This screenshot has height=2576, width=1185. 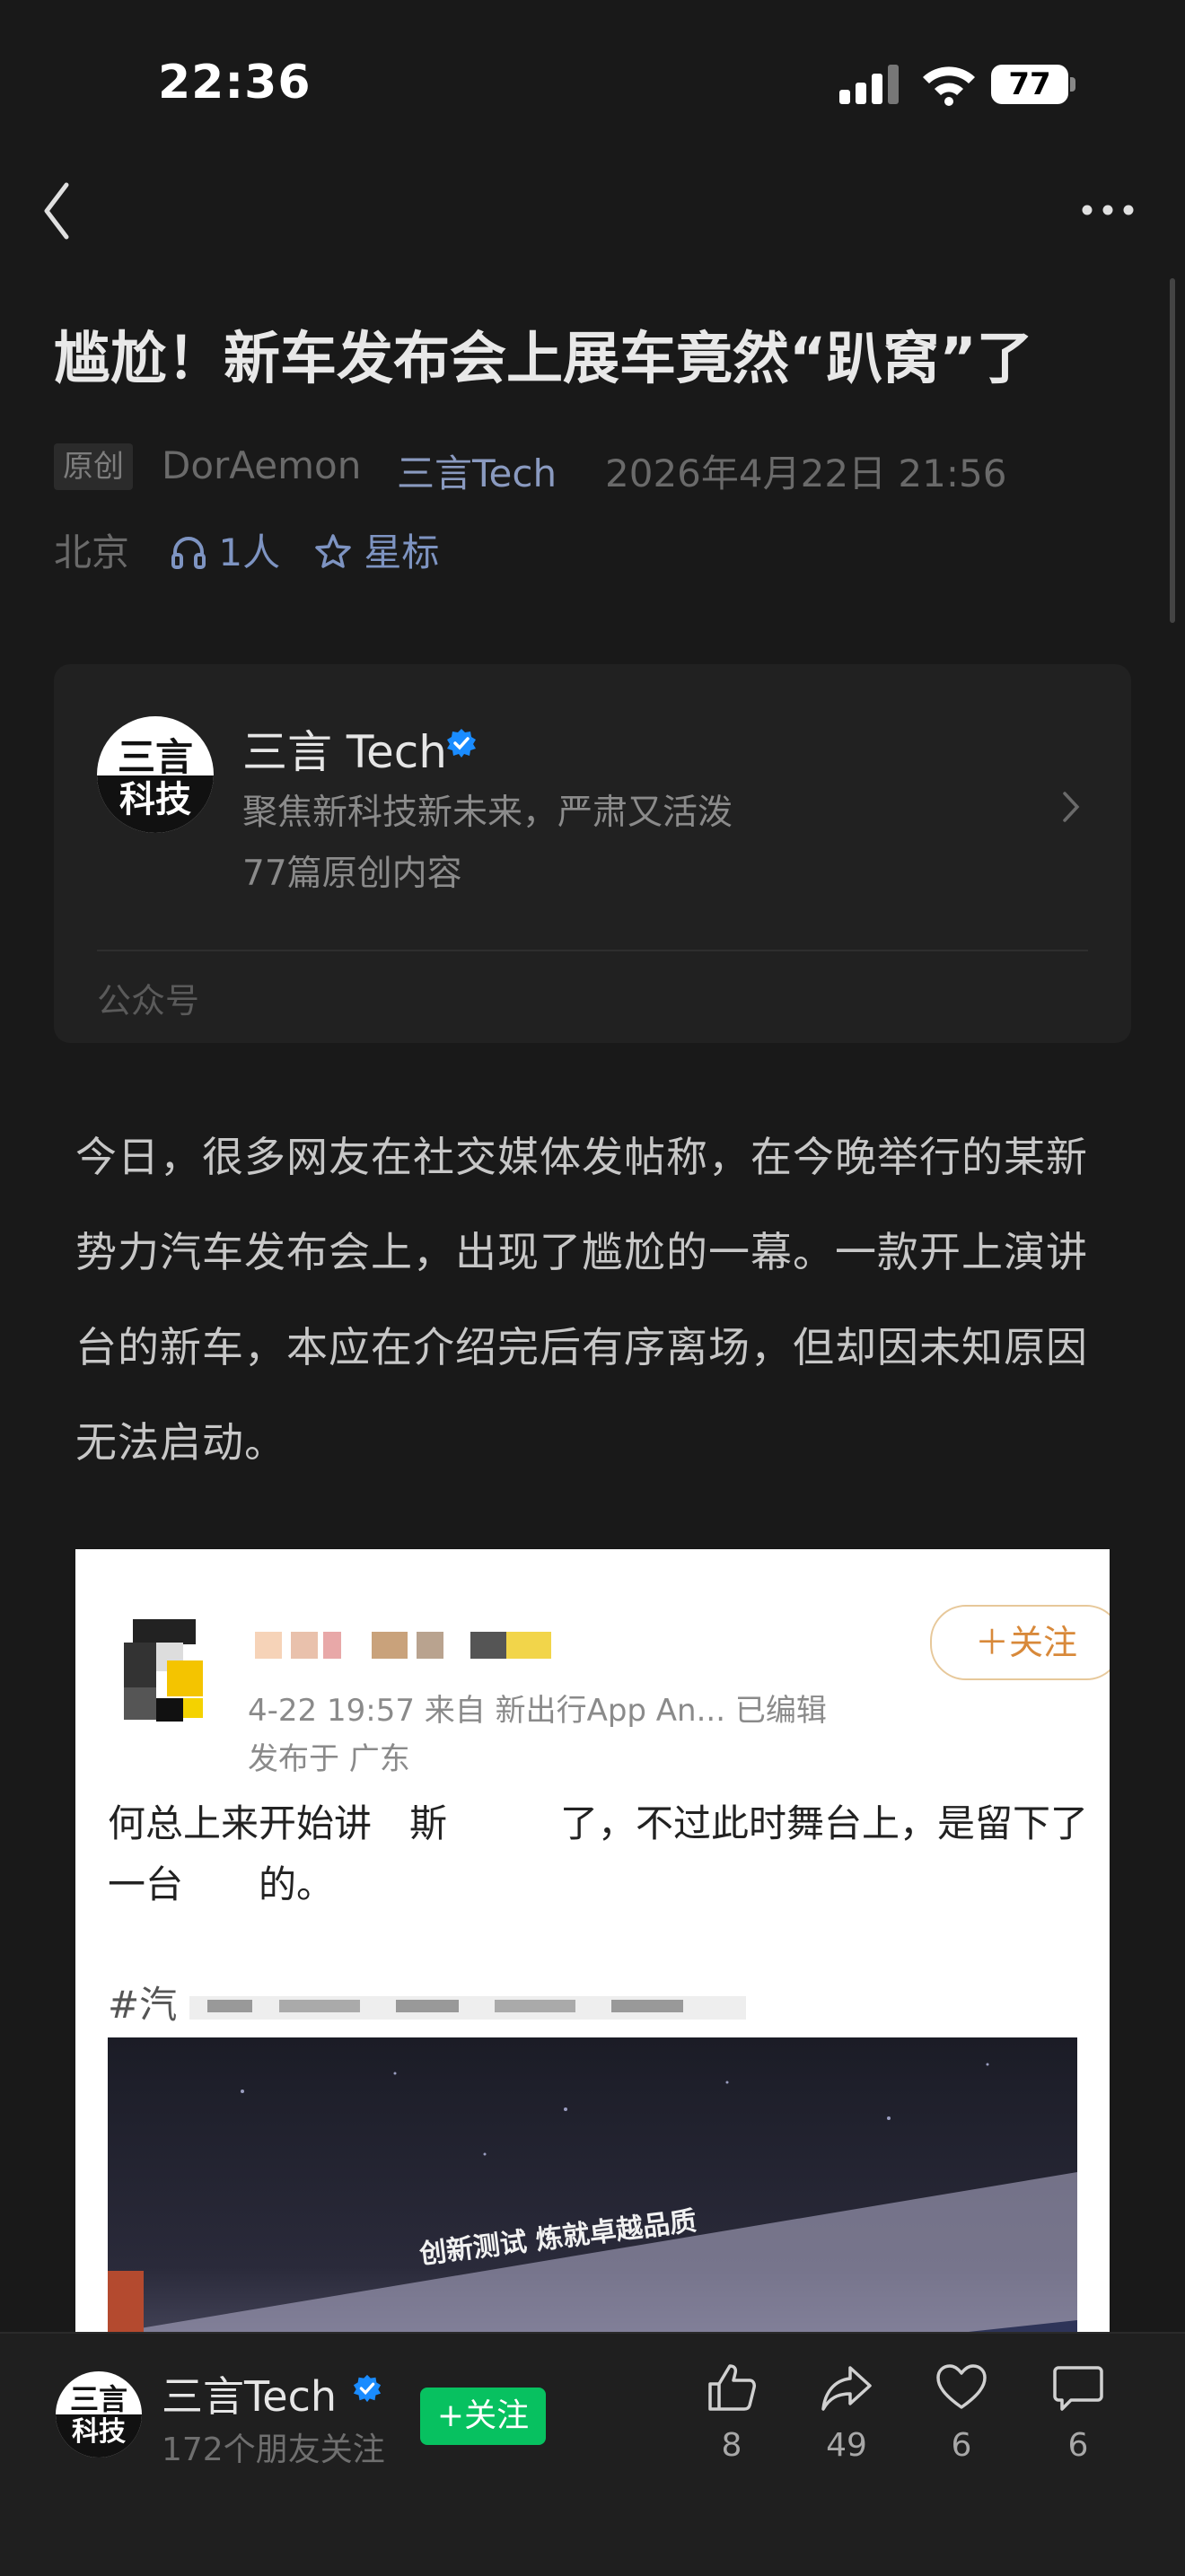 What do you see at coordinates (155, 774) in the screenshot?
I see `account-logo: 三言 科技` at bounding box center [155, 774].